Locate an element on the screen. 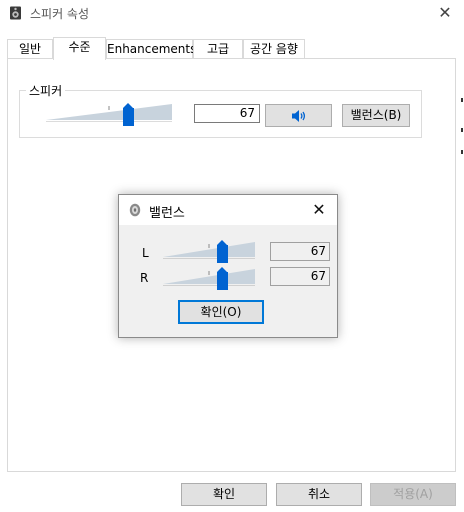 The width and height of the screenshot is (464, 512). title-bar: 스피커 속성 ✕ is located at coordinates (232, 14).